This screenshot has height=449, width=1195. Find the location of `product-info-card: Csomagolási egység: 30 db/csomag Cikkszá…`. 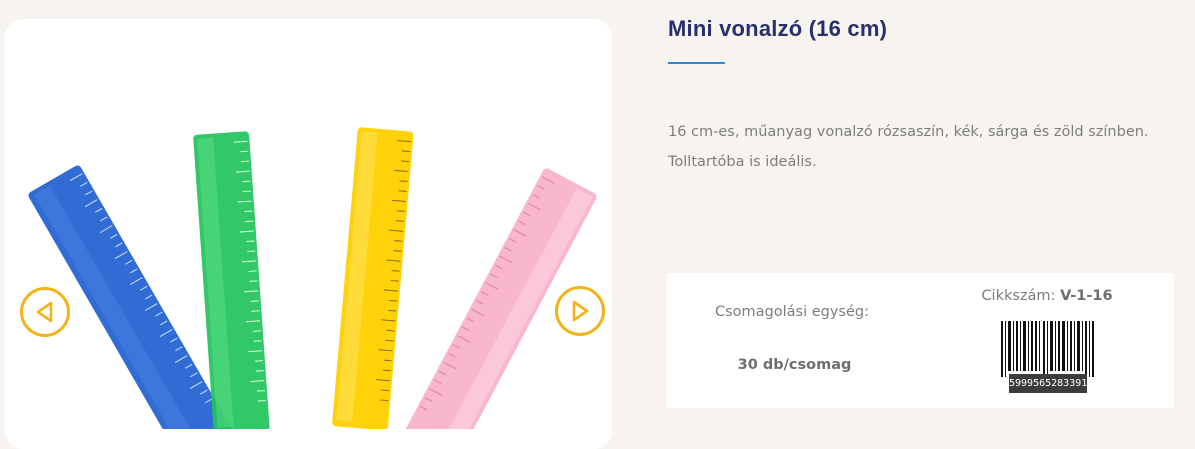

product-info-card: Csomagolási egység: 30 db/csomag Cikkszá… is located at coordinates (920, 340).